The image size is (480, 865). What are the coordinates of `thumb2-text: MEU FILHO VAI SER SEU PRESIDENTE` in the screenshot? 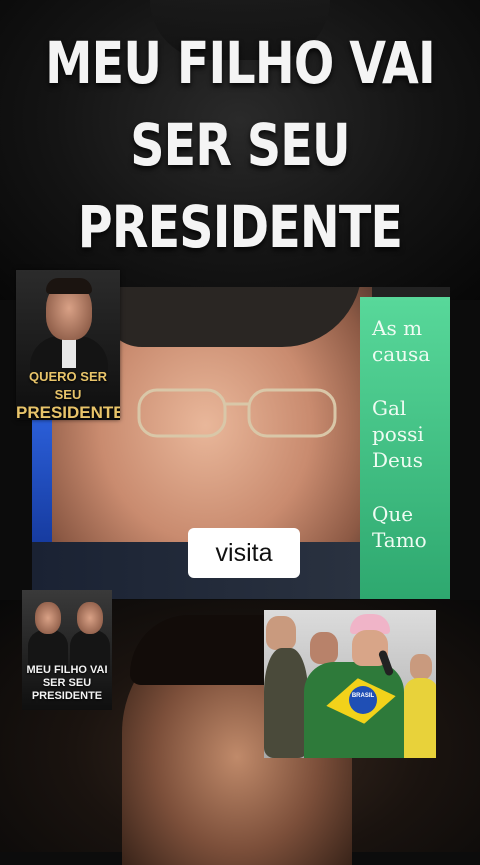 It's located at (67, 683).